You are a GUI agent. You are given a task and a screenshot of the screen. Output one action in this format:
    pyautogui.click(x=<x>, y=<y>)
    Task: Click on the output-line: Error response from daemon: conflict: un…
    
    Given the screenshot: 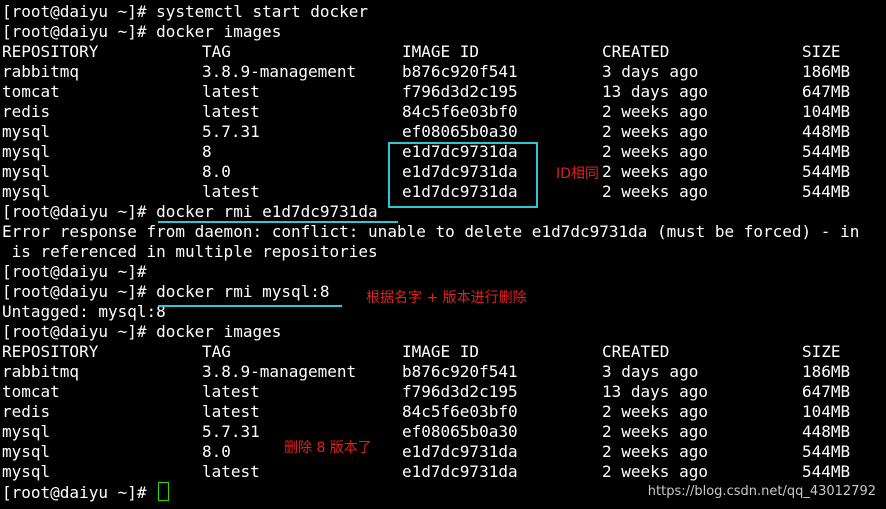 What is the action you would take?
    pyautogui.click(x=431, y=231)
    